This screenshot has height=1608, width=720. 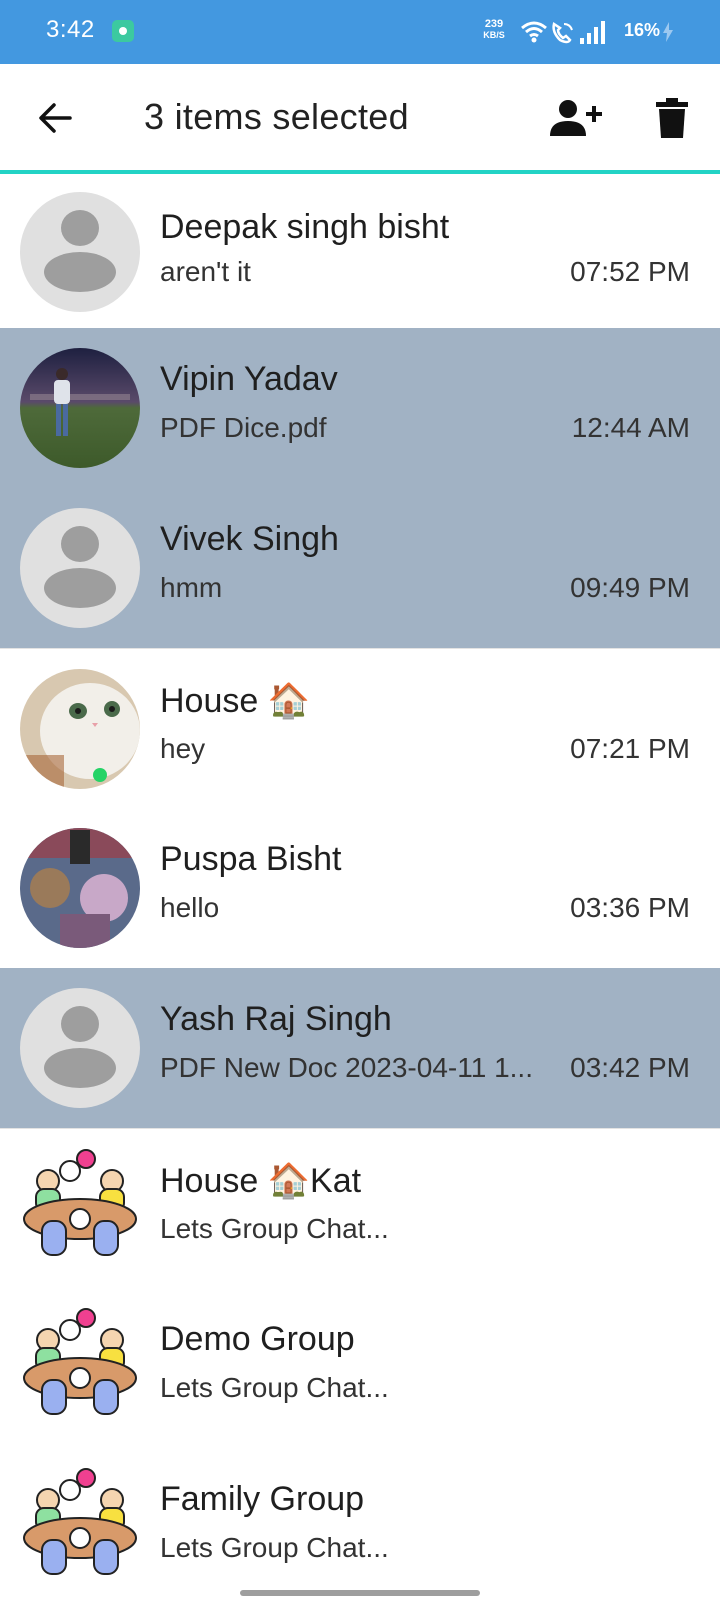 What do you see at coordinates (360, 408) in the screenshot?
I see `chat-row-vipin: Vipin Yadav PDF Dice.pdf 12:44 AM` at bounding box center [360, 408].